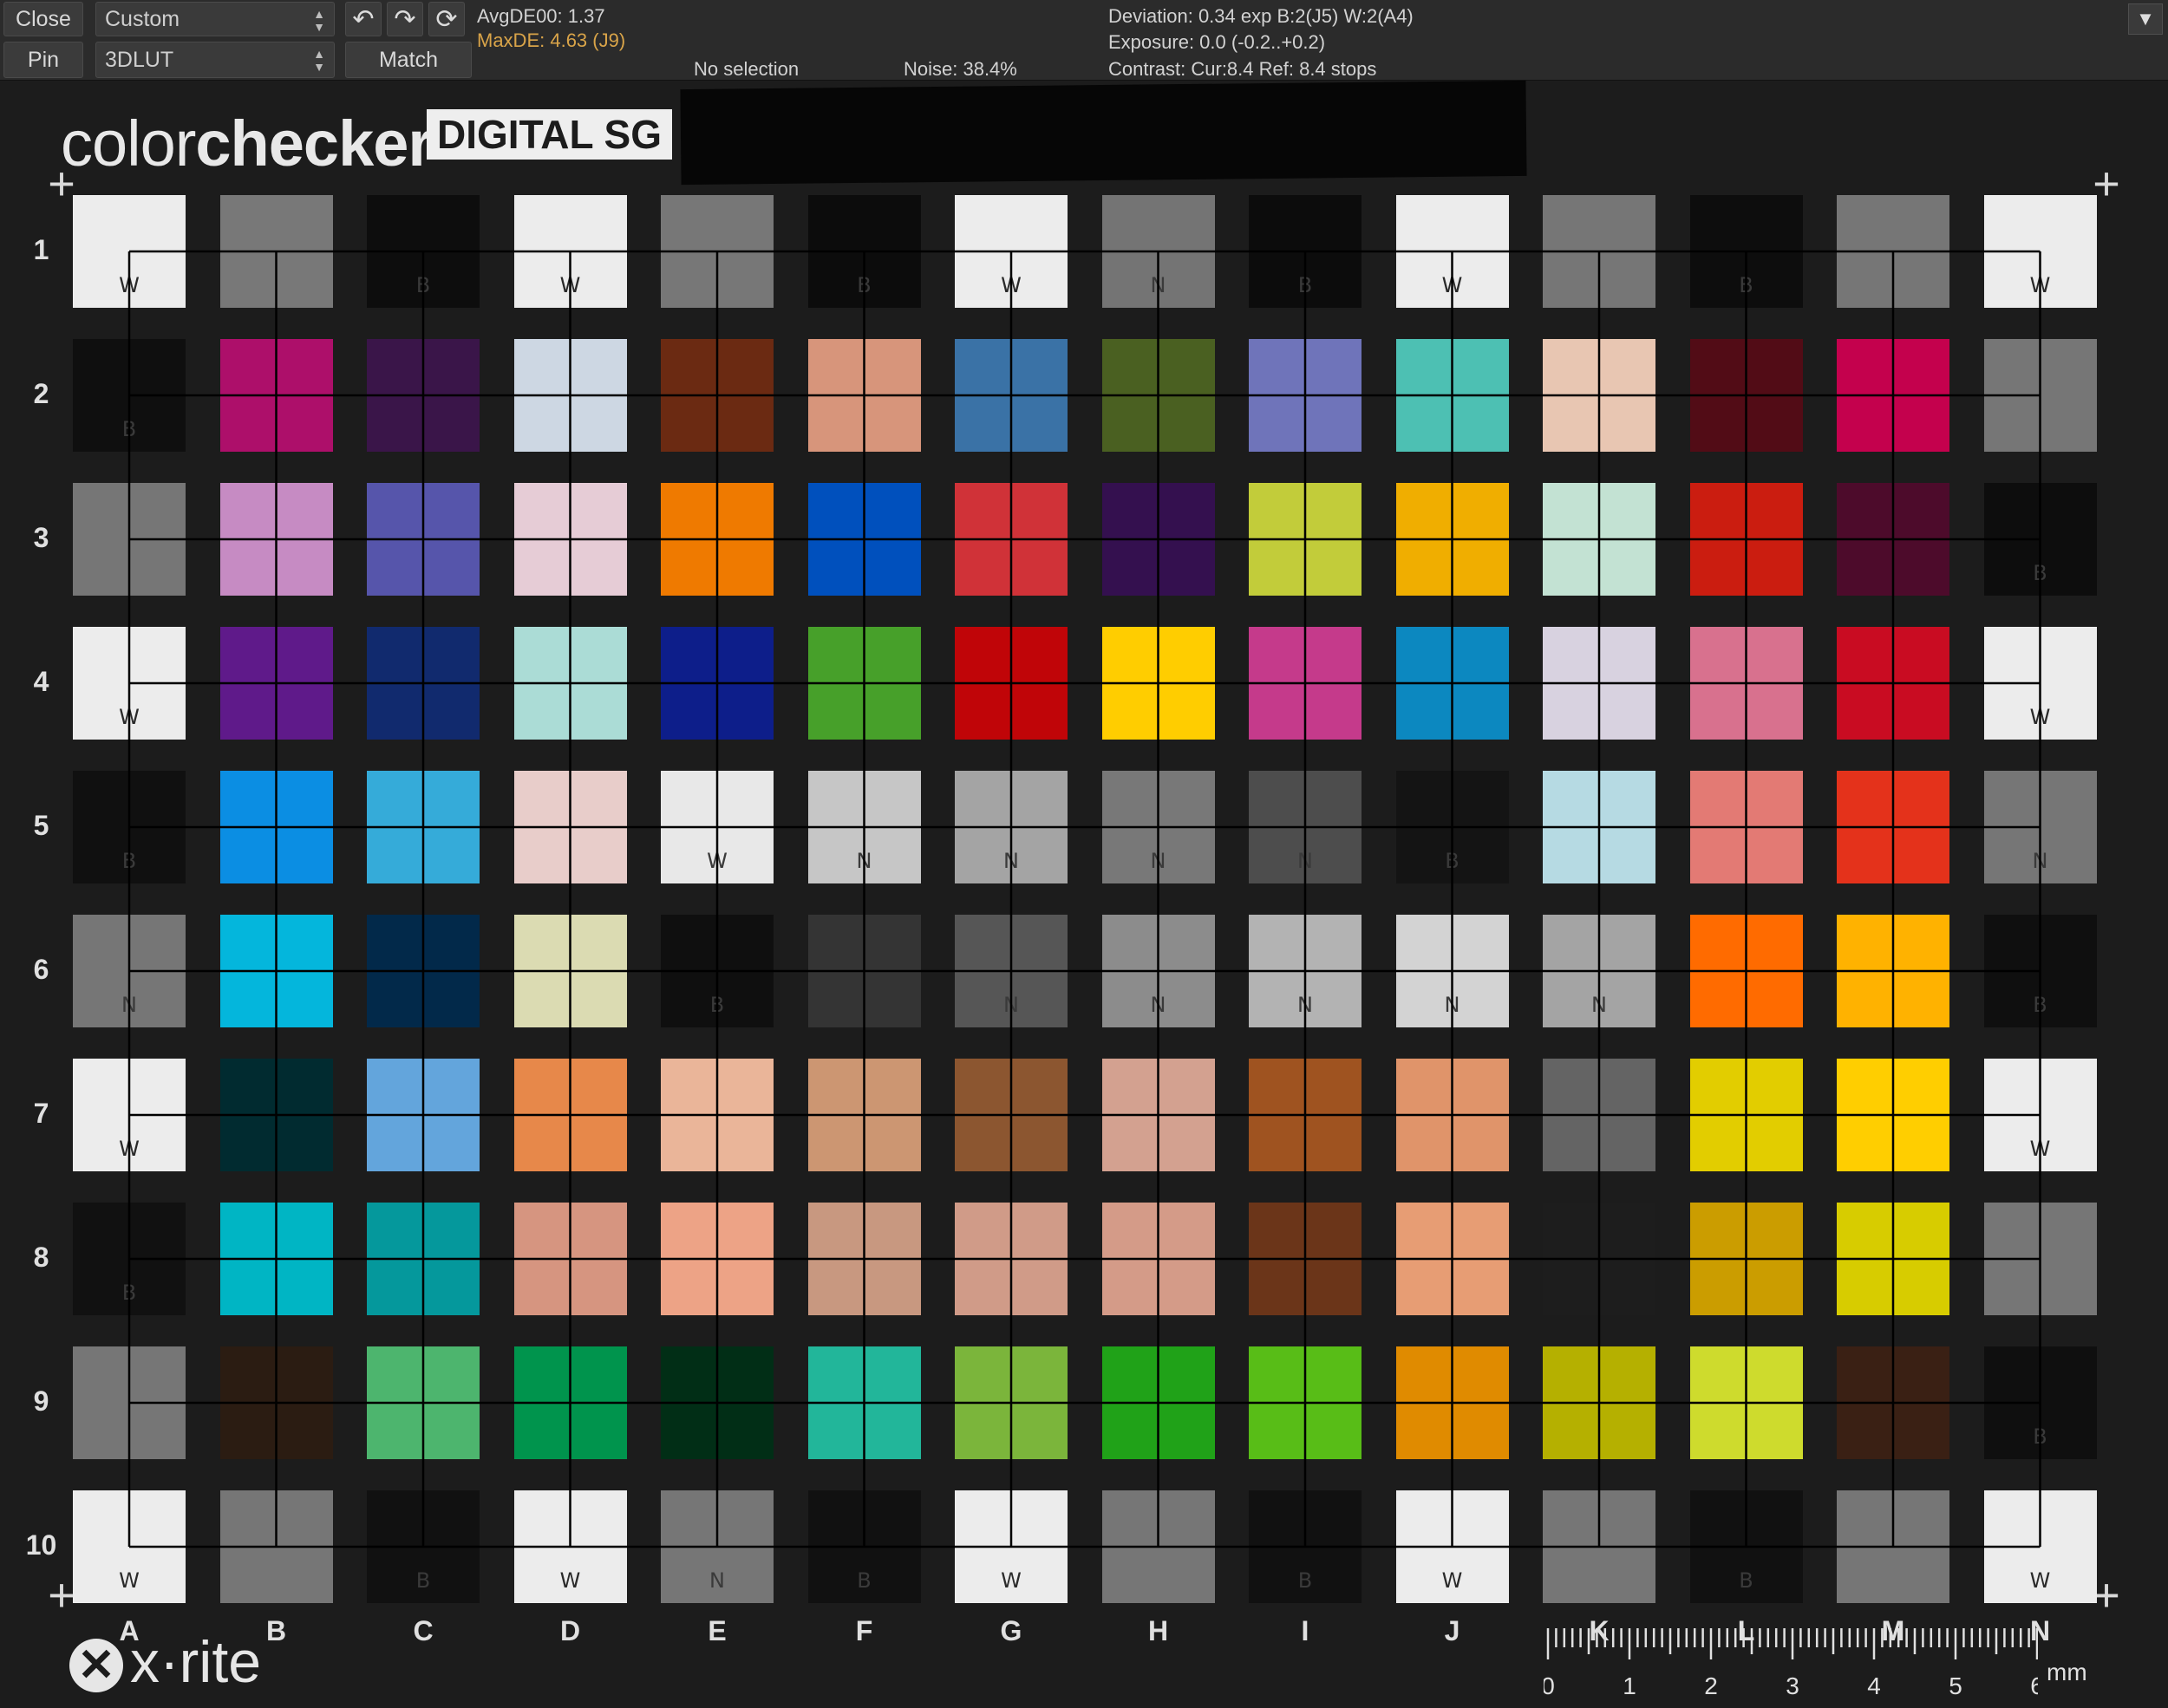 This screenshot has width=2168, height=1708. What do you see at coordinates (215, 60) in the screenshot?
I see `lut-select: 3DLUT ▲ ▼` at bounding box center [215, 60].